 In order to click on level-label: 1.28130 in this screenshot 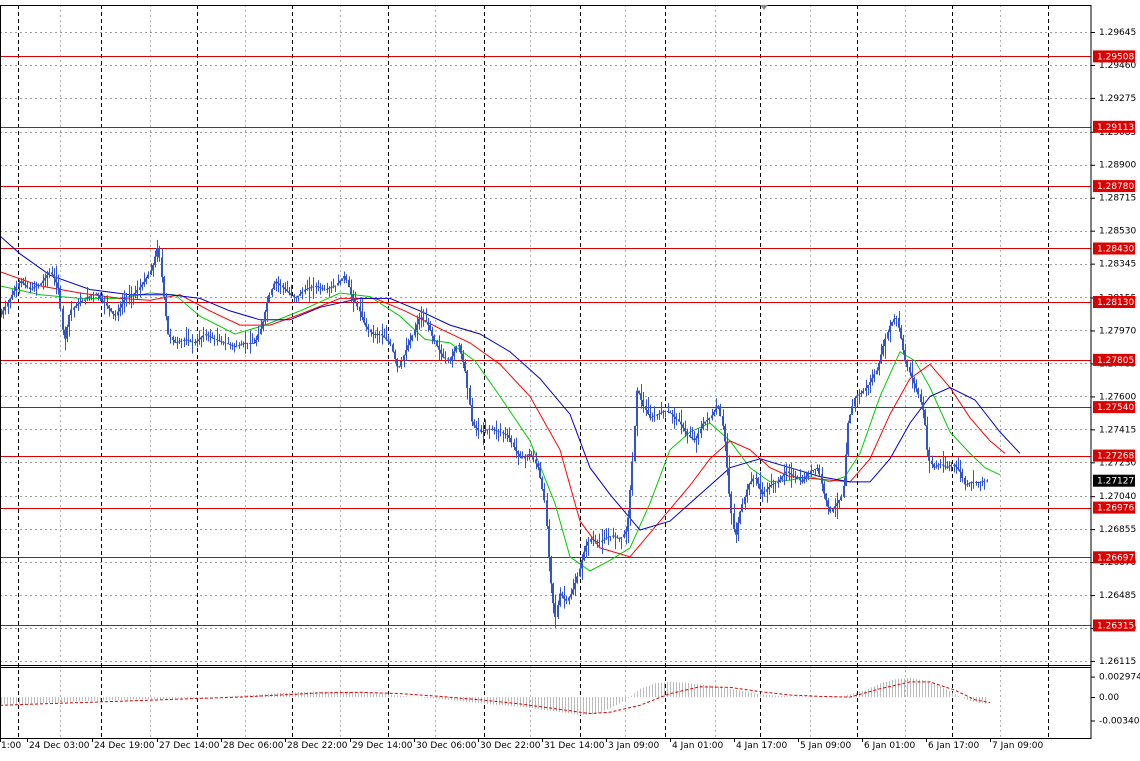, I will do `click(1115, 303)`.